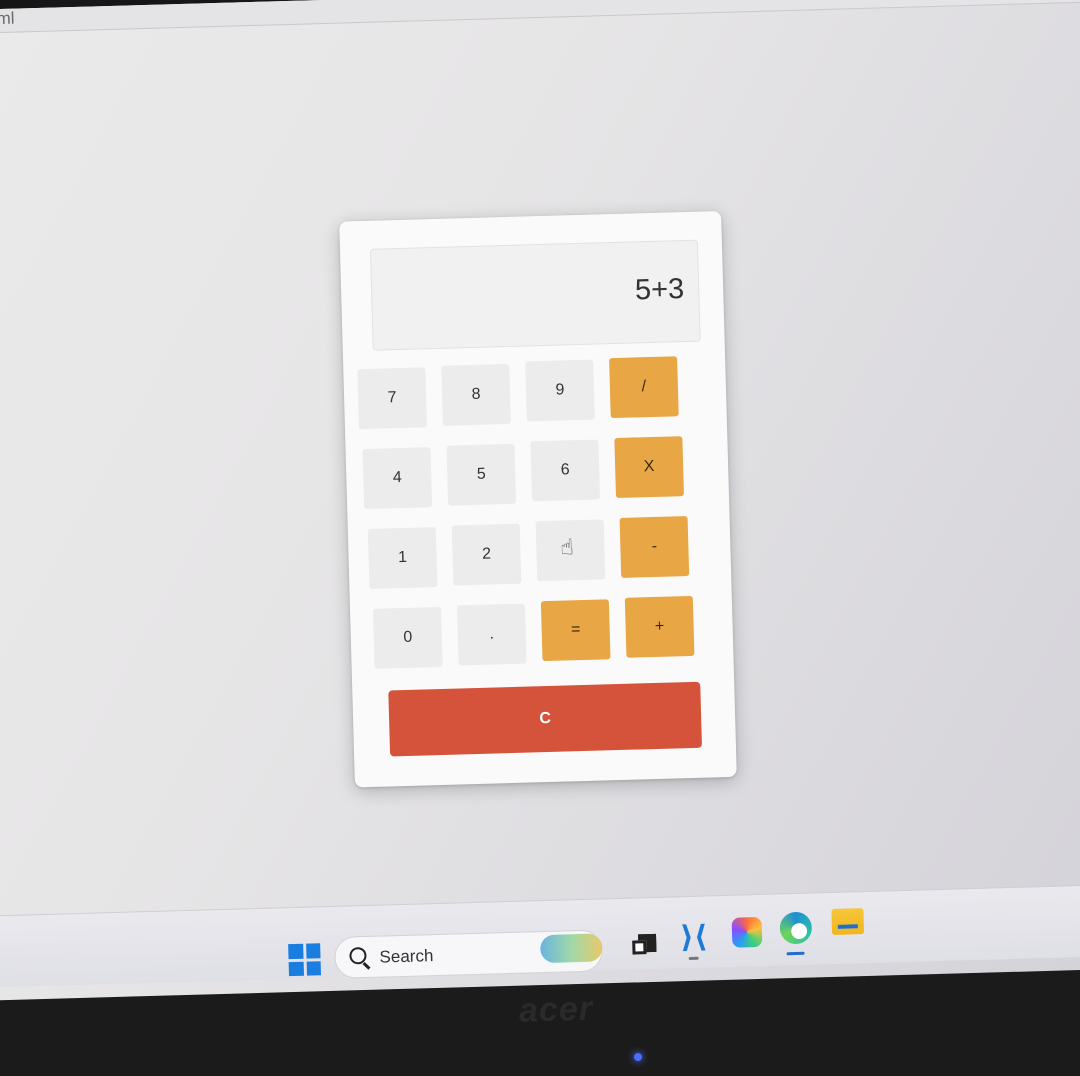 The image size is (1080, 1076). What do you see at coordinates (397, 478) in the screenshot?
I see `key-4: 4` at bounding box center [397, 478].